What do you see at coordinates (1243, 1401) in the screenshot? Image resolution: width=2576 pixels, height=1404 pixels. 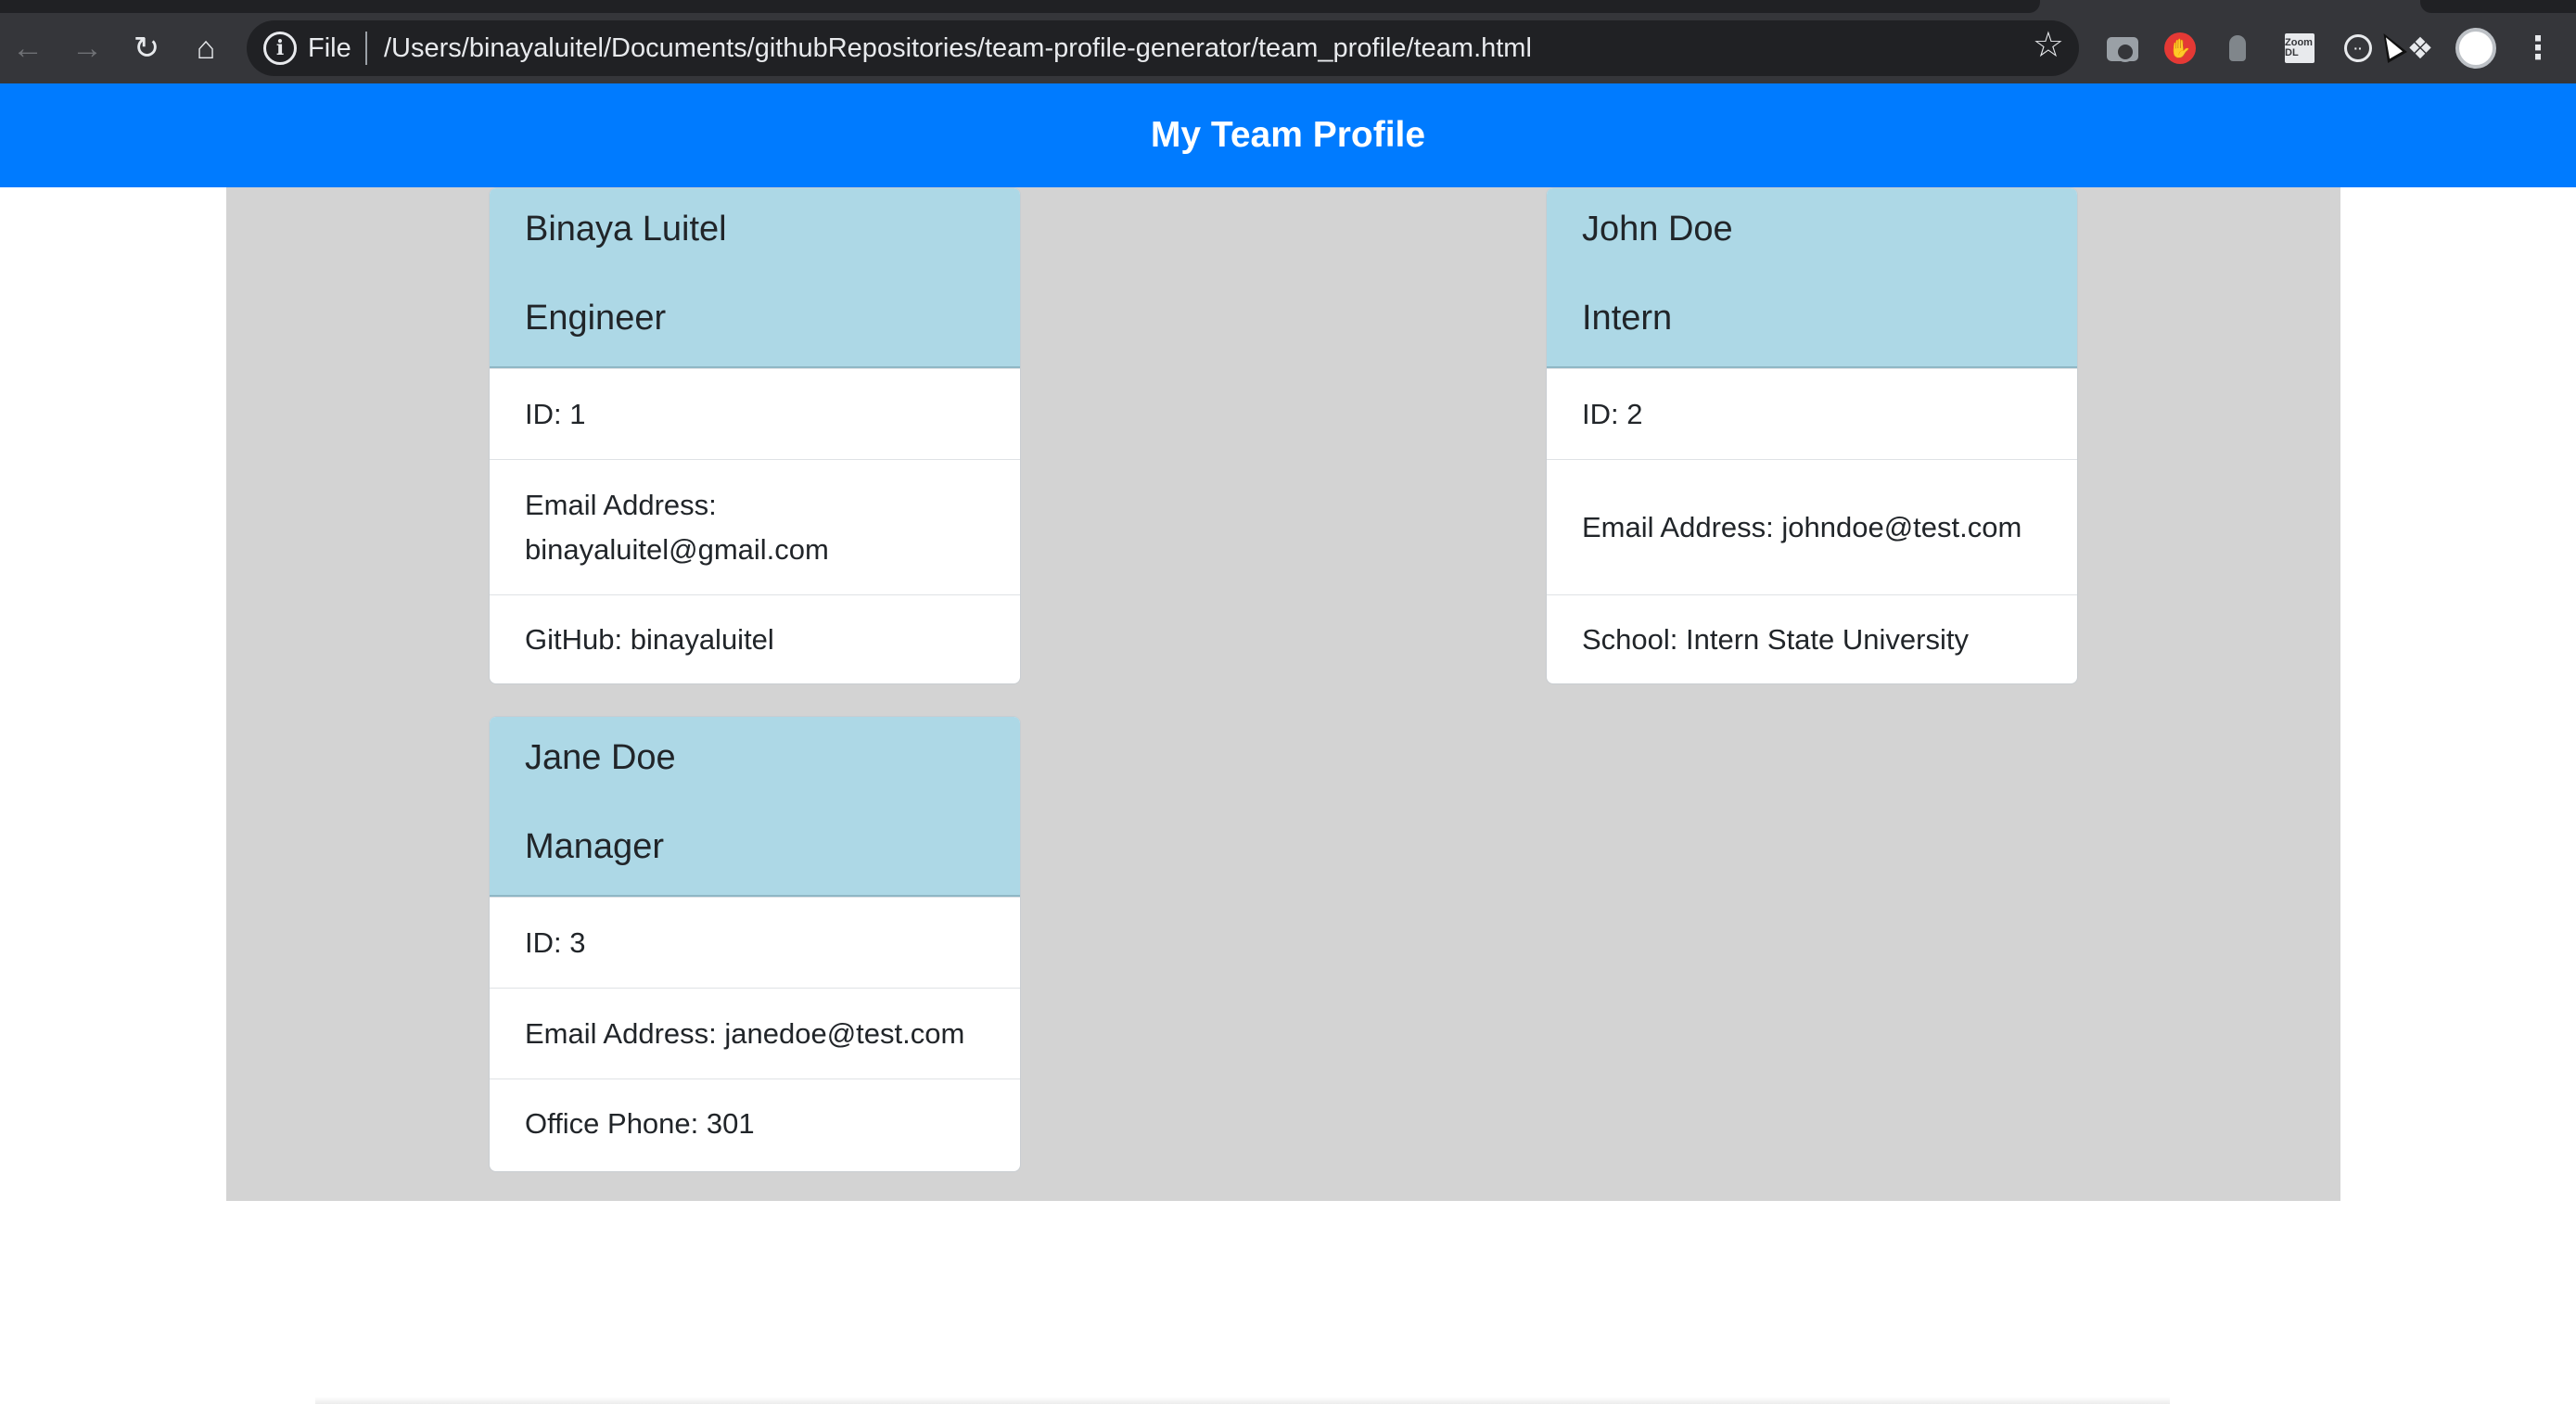 I see `page-bottom-edge` at bounding box center [1243, 1401].